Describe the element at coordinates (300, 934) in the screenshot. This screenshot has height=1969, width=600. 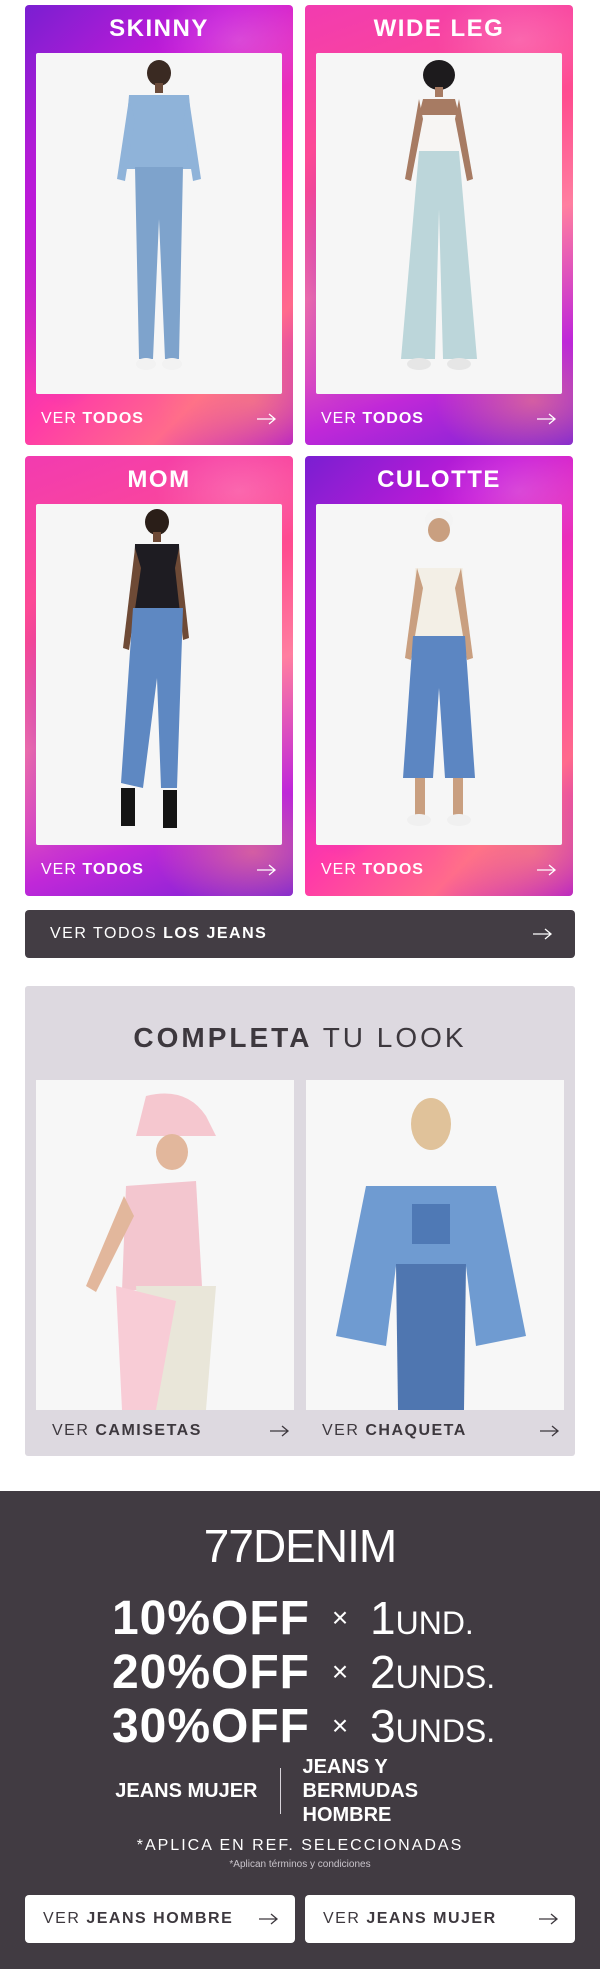
I see `ver-todos-los-jeans-button: VER TODOS LOS JEANS` at that location.